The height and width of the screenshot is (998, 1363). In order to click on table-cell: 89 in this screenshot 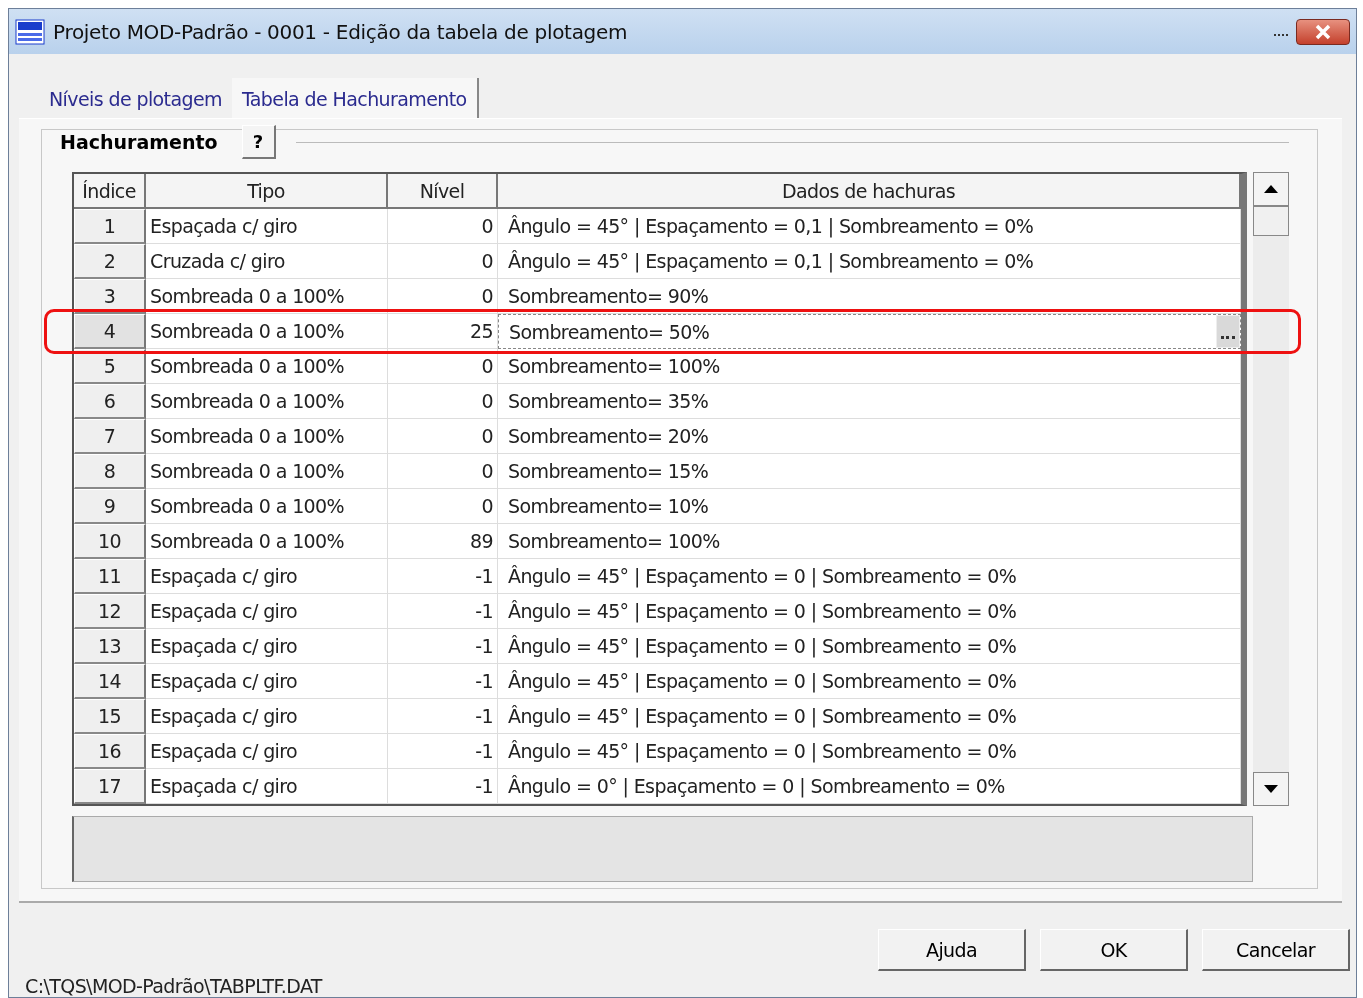, I will do `click(443, 541)`.